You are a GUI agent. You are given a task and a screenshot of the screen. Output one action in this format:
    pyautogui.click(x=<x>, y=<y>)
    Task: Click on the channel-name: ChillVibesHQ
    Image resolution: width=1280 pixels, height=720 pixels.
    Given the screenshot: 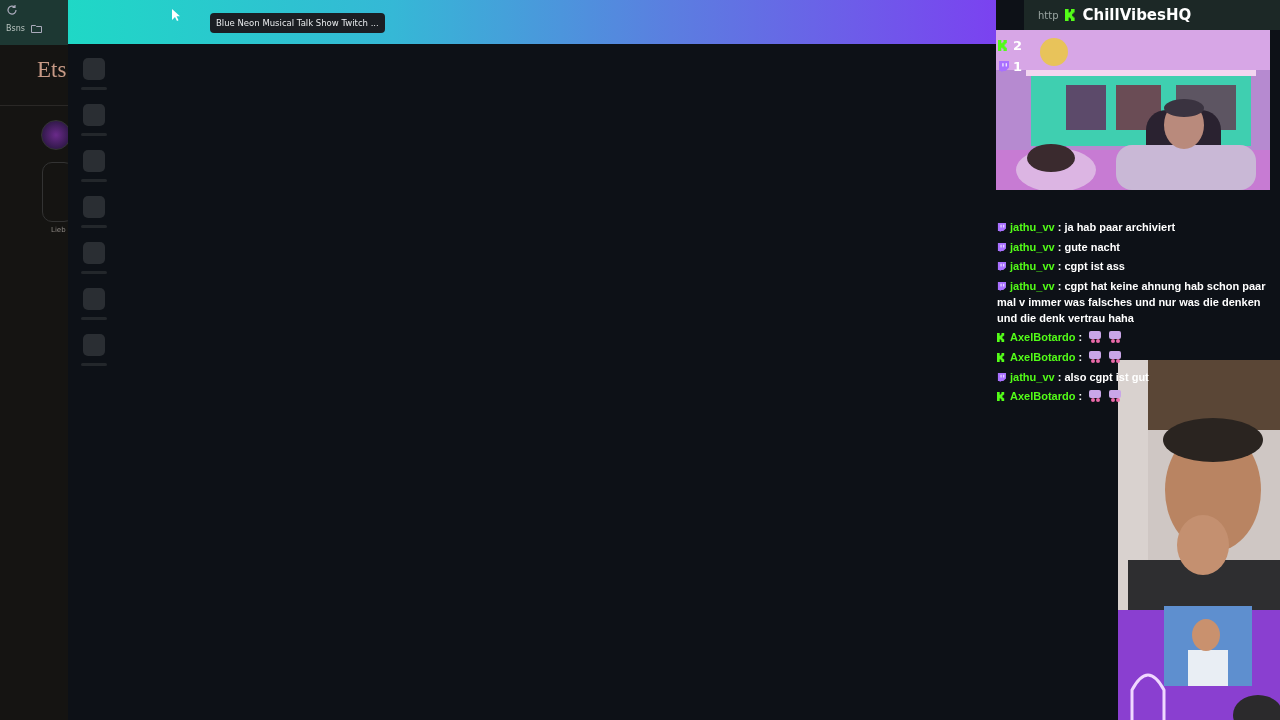 What is the action you would take?
    pyautogui.click(x=1137, y=15)
    